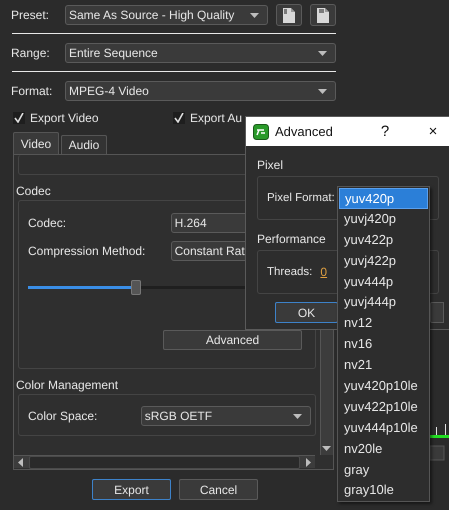 The width and height of the screenshot is (449, 510). Describe the element at coordinates (87, 251) in the screenshot. I see `field-label: Compression Method:` at that location.